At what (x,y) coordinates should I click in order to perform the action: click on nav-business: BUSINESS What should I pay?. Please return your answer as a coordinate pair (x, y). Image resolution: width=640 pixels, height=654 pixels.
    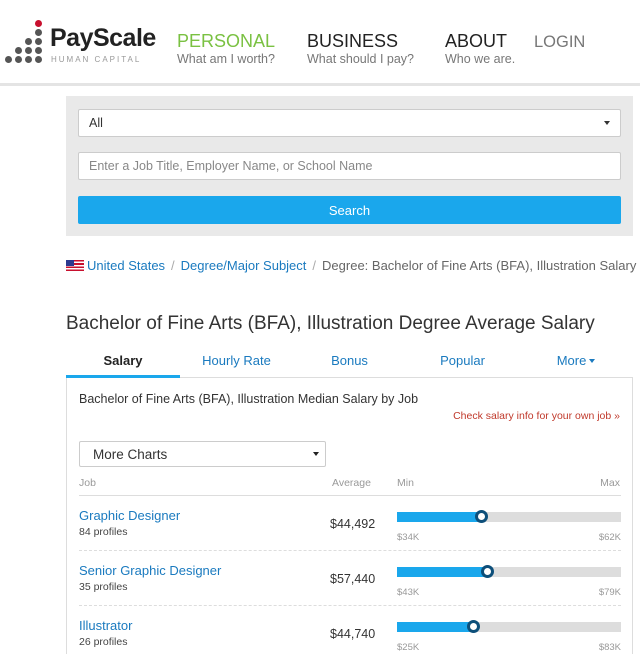
    Looking at the image, I should click on (360, 48).